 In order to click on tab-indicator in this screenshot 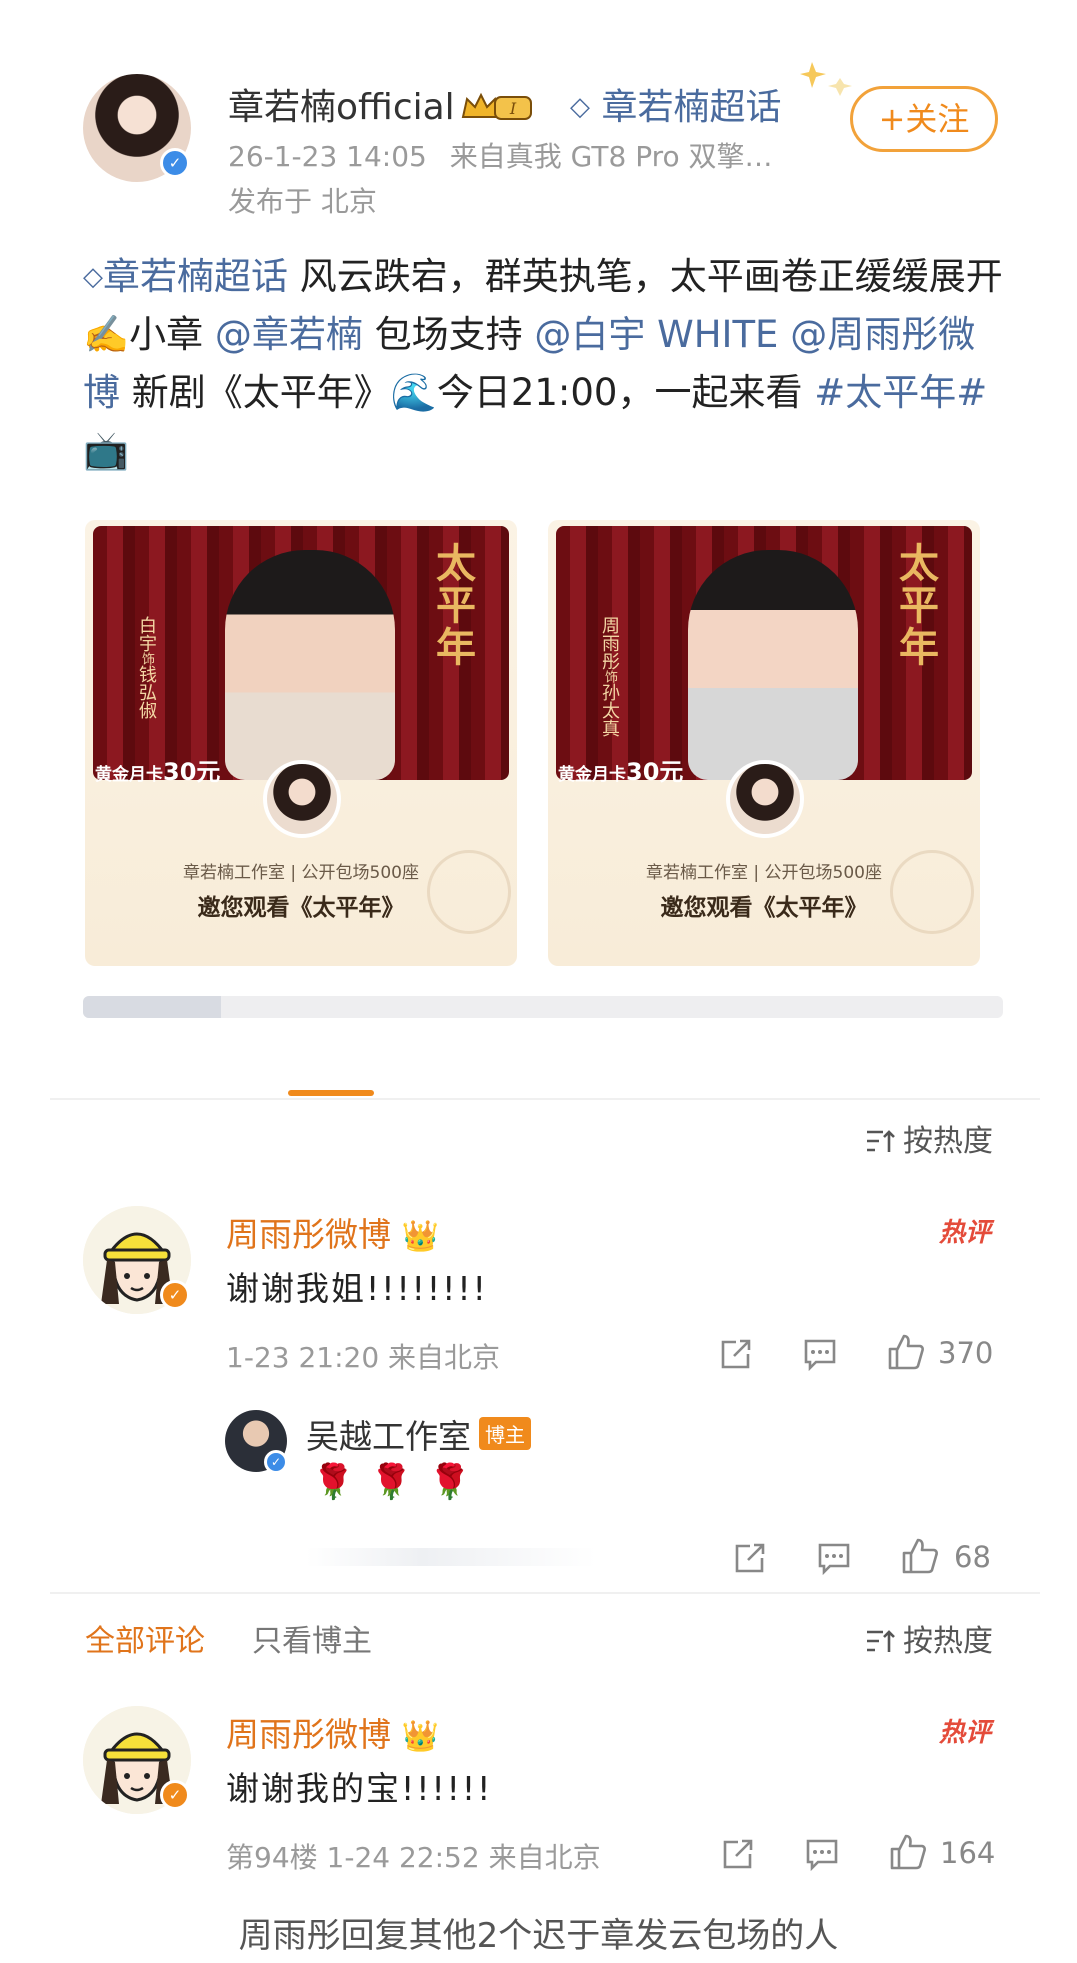, I will do `click(331, 1093)`.